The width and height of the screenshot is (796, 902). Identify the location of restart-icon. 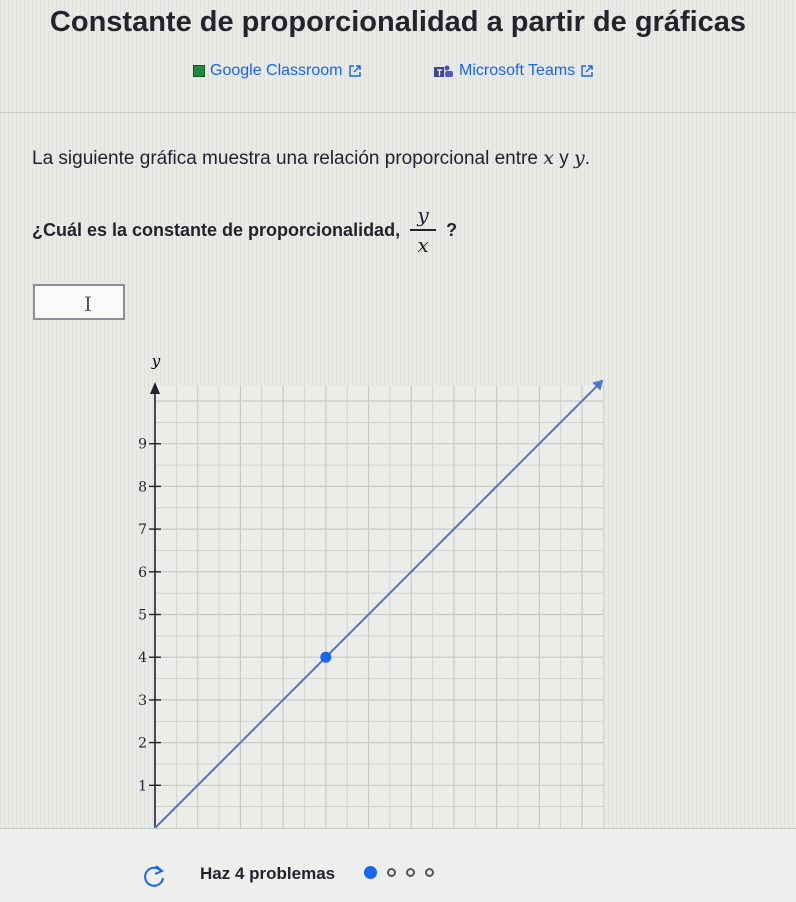
(154, 876).